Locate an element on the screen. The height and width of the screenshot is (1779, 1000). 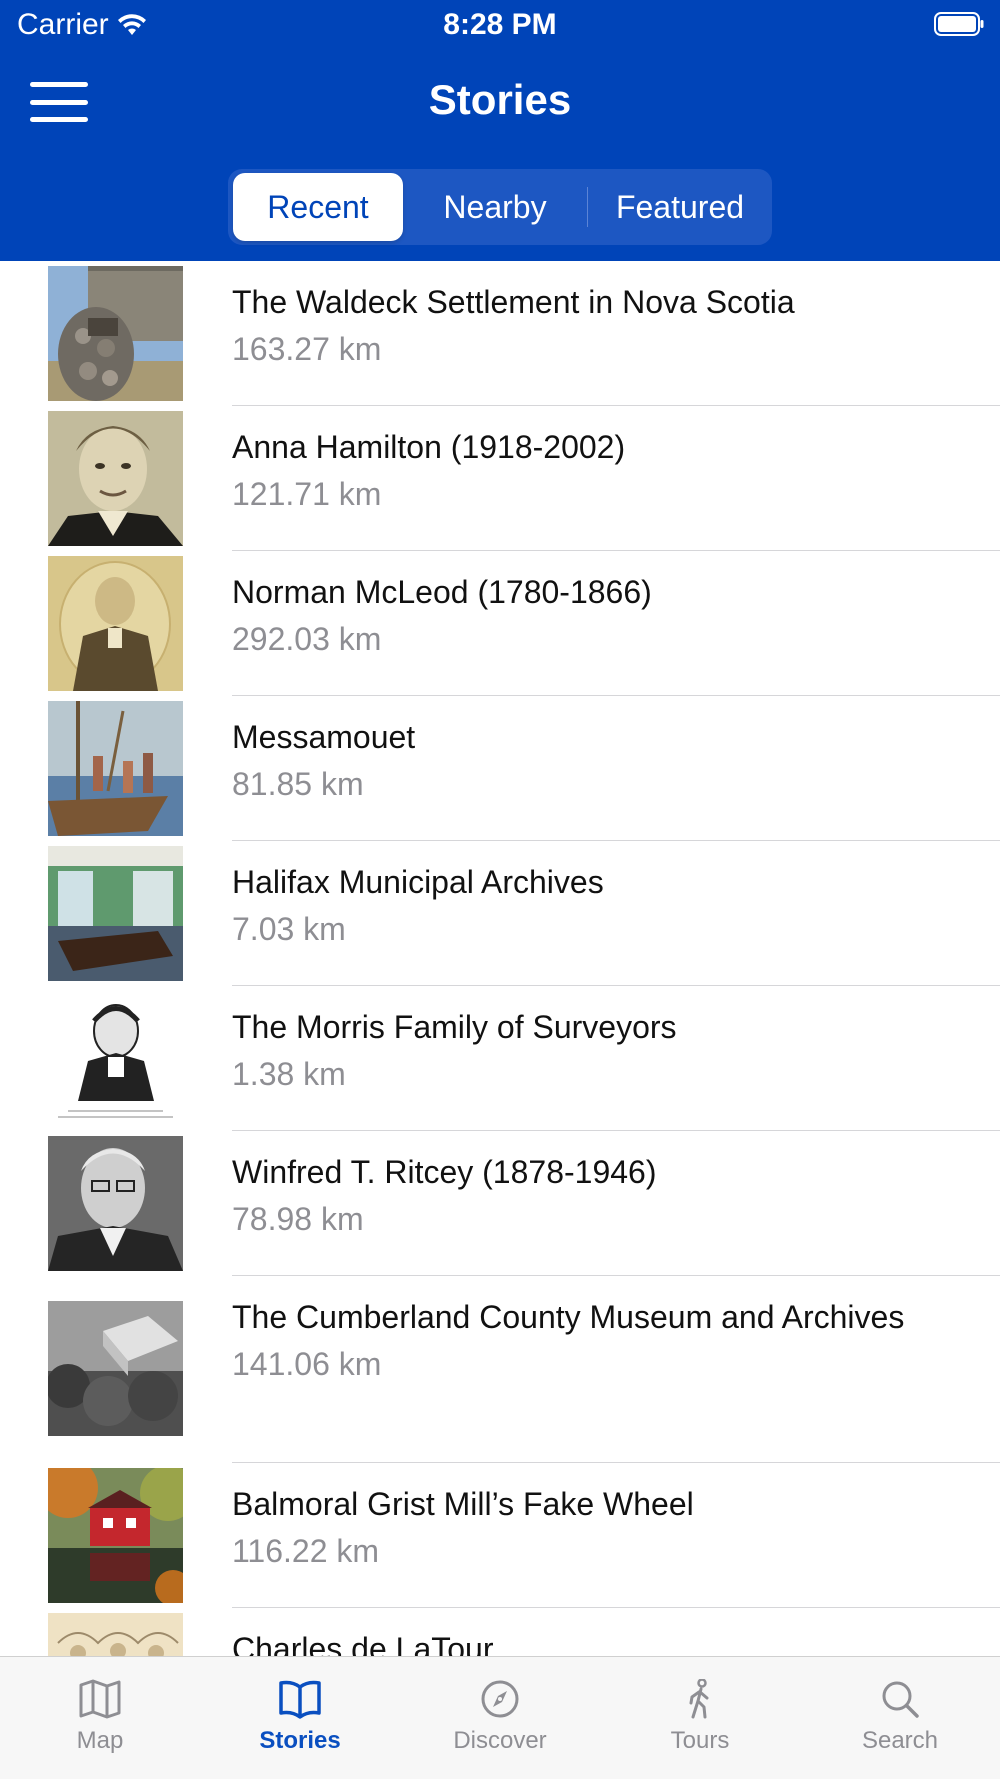
list-item: Norman McLeod (1780-1866) 292.03 km is located at coordinates (500, 623).